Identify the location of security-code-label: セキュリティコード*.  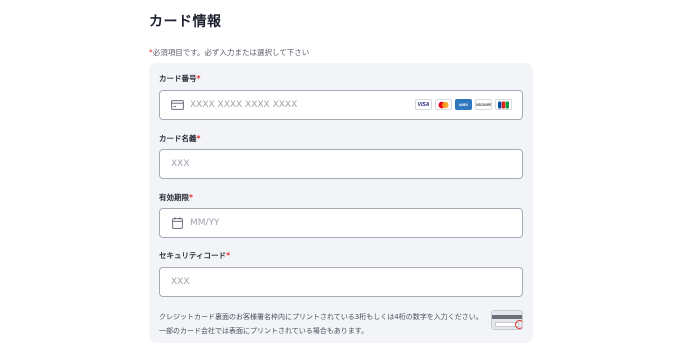
(194, 255).